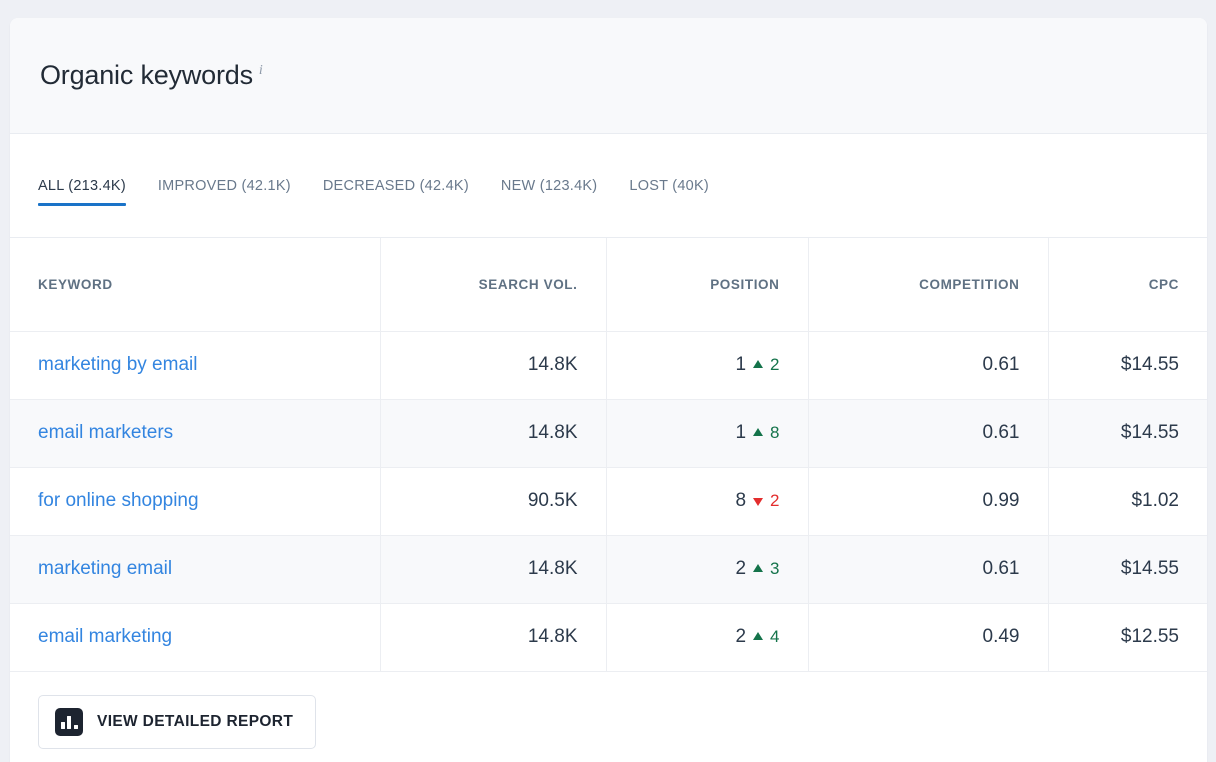 Image resolution: width=1216 pixels, height=762 pixels. What do you see at coordinates (707, 365) in the screenshot?
I see `cell-position: 1 2` at bounding box center [707, 365].